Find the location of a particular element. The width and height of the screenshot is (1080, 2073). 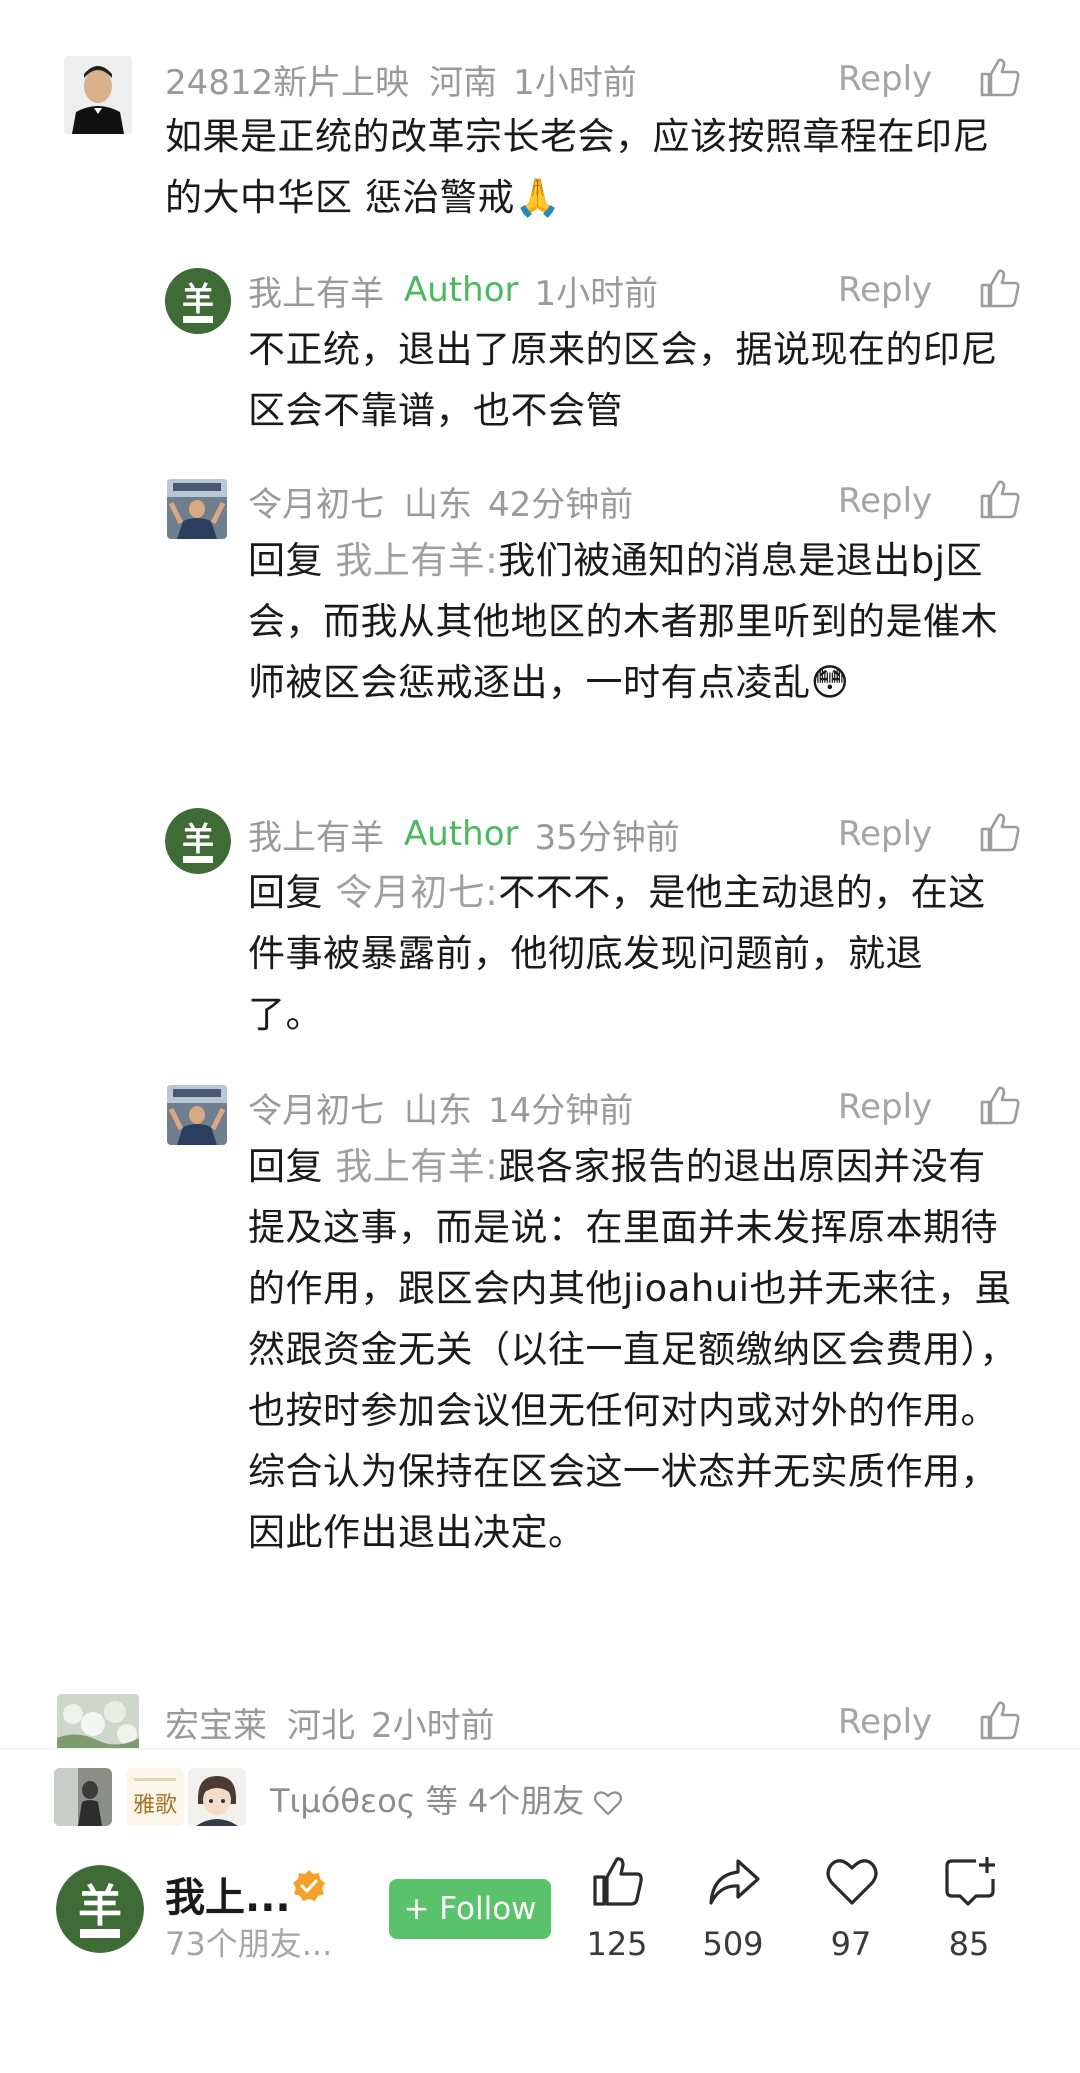

share-icon is located at coordinates (734, 1882).